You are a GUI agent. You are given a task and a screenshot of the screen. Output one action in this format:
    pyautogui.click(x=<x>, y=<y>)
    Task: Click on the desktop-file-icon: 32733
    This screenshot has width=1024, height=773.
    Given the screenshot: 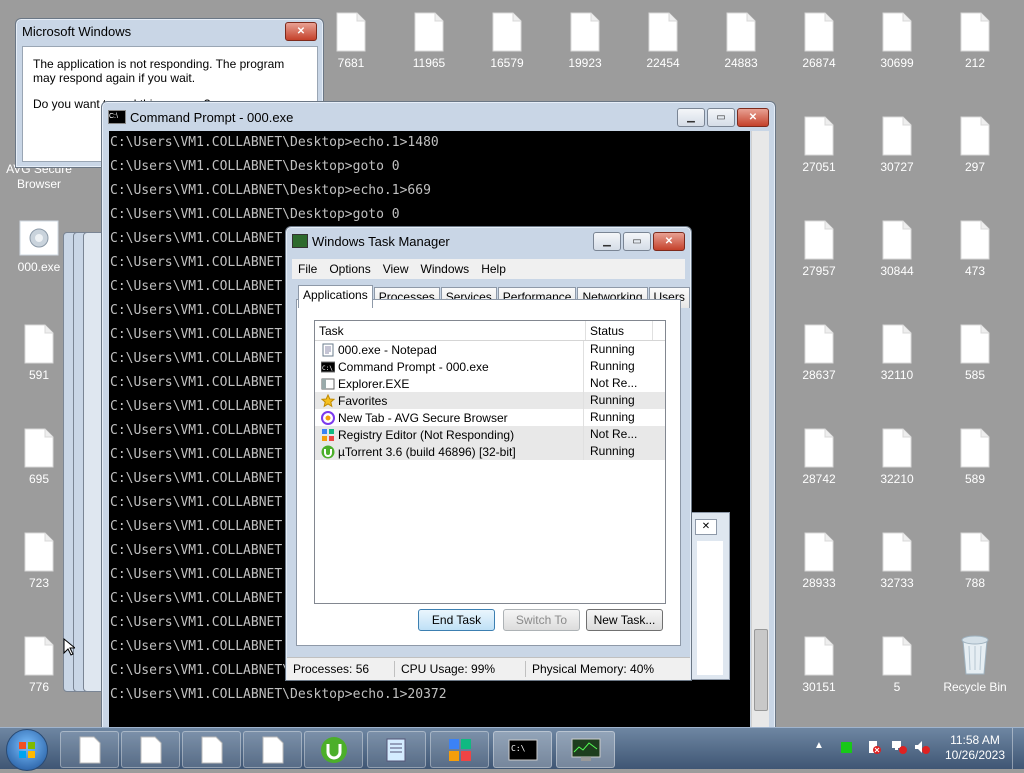 What is the action you would take?
    pyautogui.click(x=897, y=561)
    